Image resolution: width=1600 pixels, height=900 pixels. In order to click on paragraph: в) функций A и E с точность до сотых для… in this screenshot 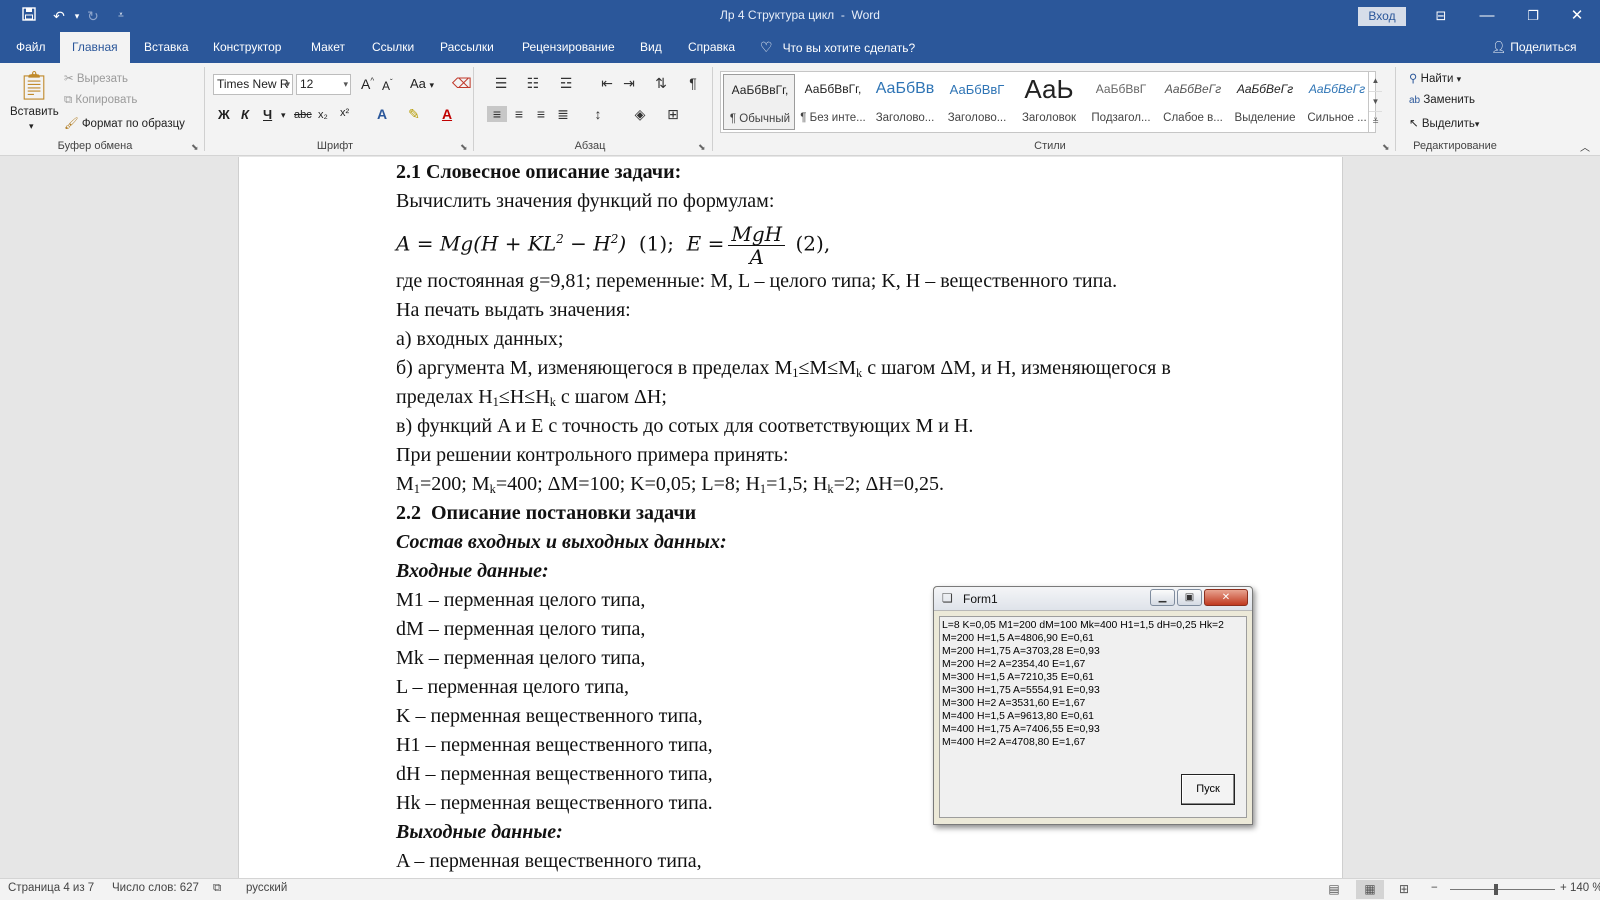, I will do `click(685, 426)`.